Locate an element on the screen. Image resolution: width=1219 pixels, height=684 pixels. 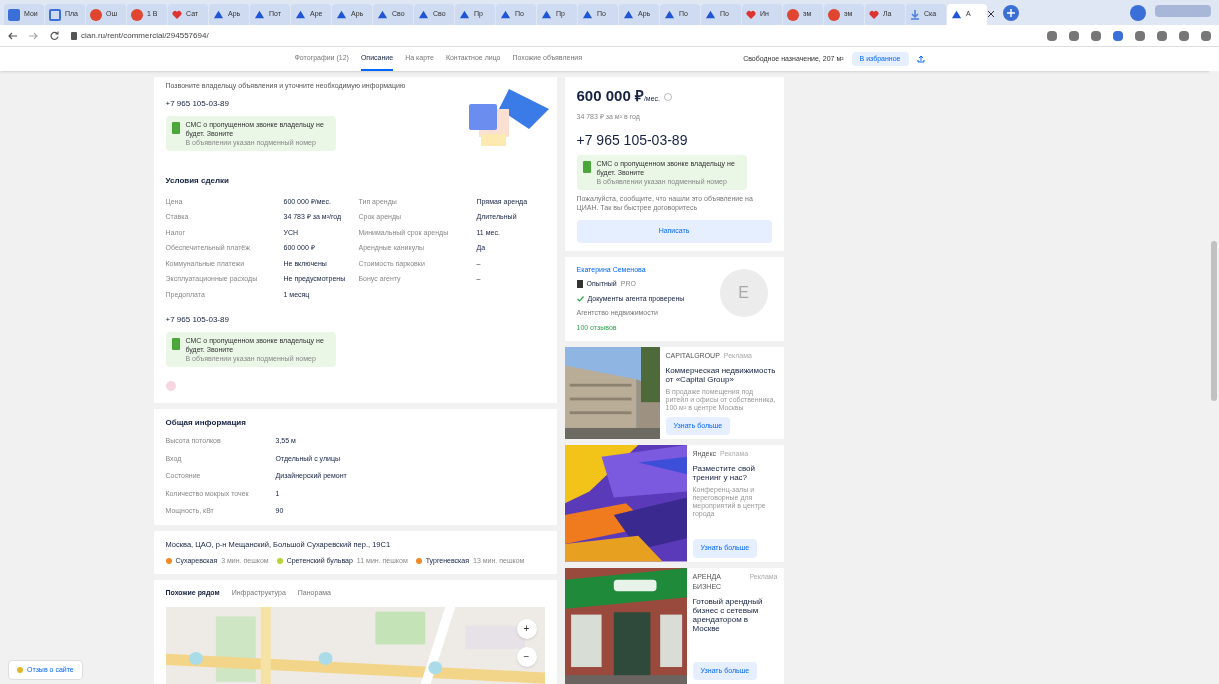
ad-title: Разместите свой тренинг у нас? is located at coordinates (724, 472).